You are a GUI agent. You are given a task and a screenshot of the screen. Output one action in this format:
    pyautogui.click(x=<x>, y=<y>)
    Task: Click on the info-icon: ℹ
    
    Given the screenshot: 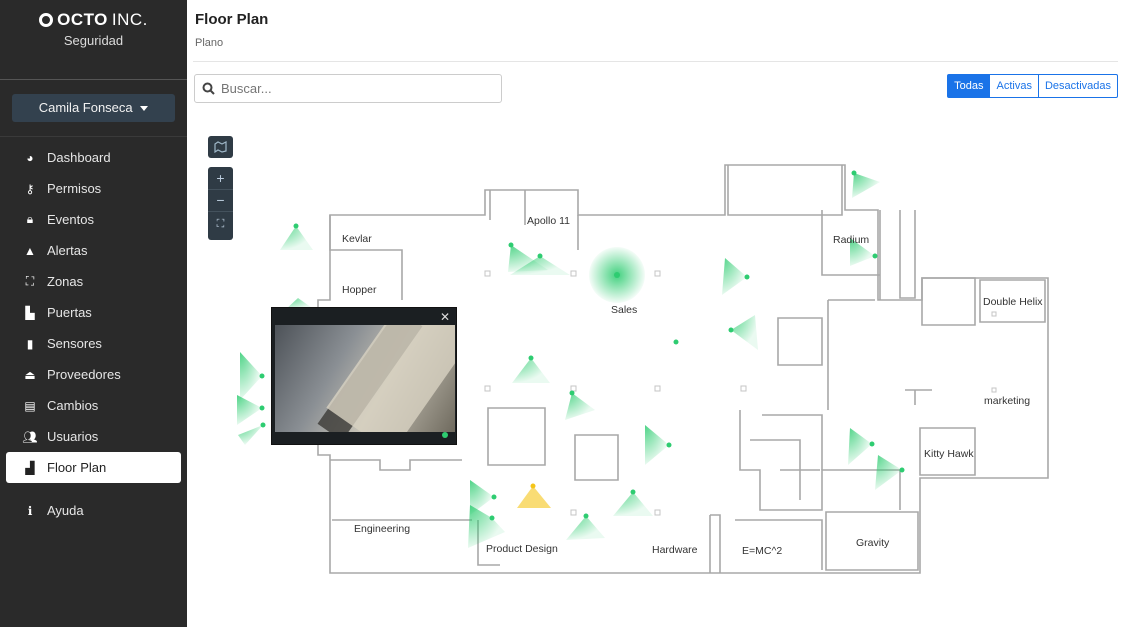 What is the action you would take?
    pyautogui.click(x=30, y=510)
    